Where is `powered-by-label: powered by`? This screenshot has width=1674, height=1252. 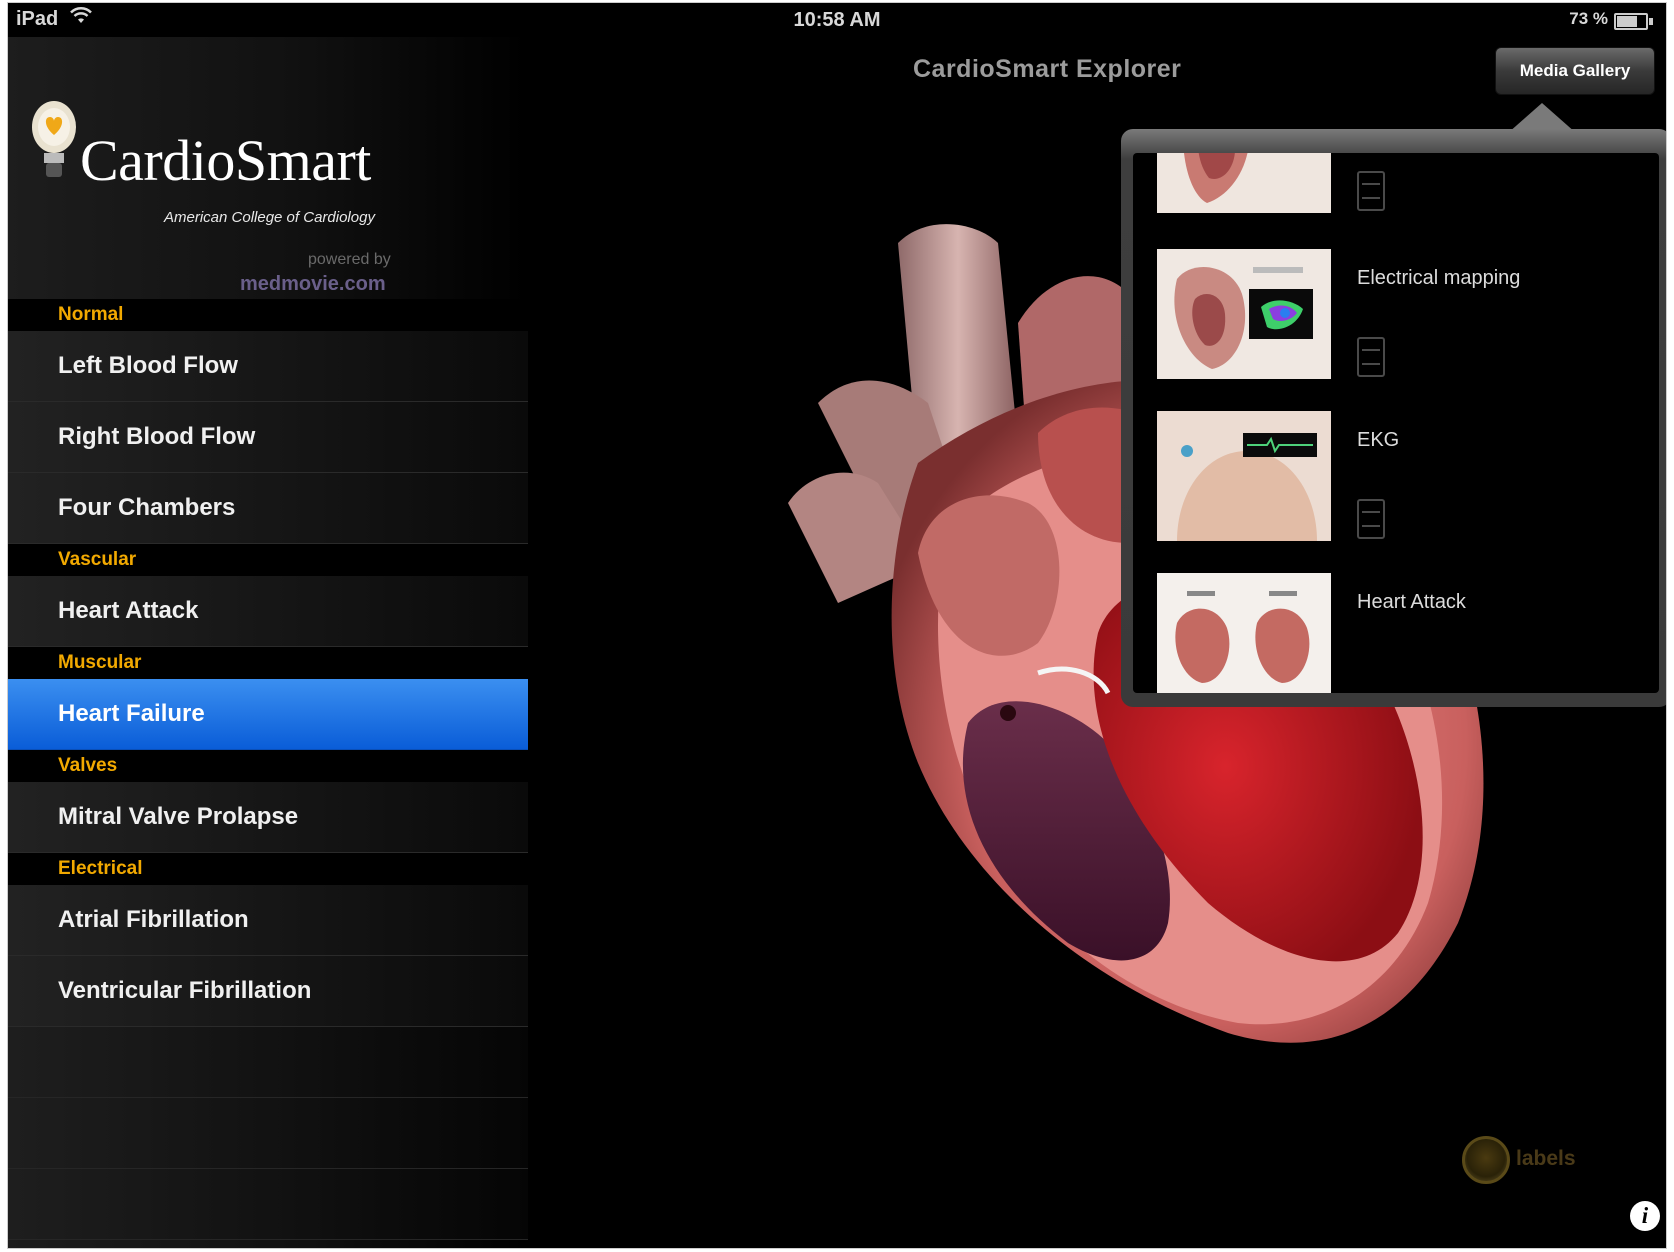
powered-by-label: powered by is located at coordinates (349, 259).